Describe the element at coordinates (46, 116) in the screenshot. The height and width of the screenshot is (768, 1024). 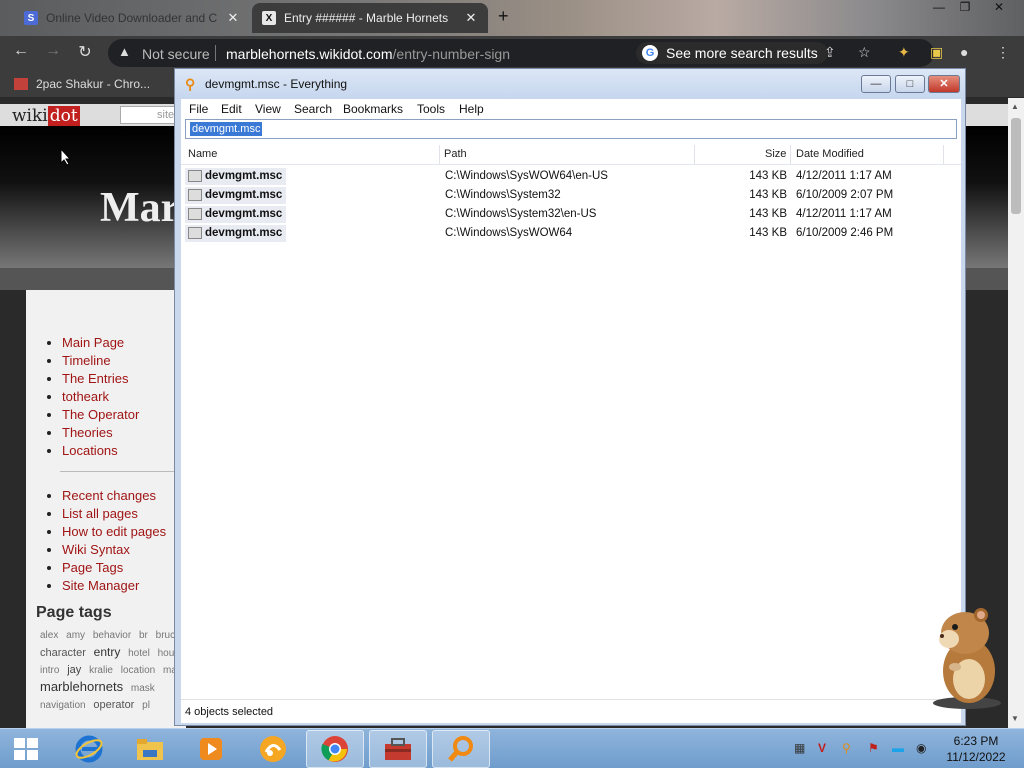
I see `wikidot-logo: wiki dot` at that location.